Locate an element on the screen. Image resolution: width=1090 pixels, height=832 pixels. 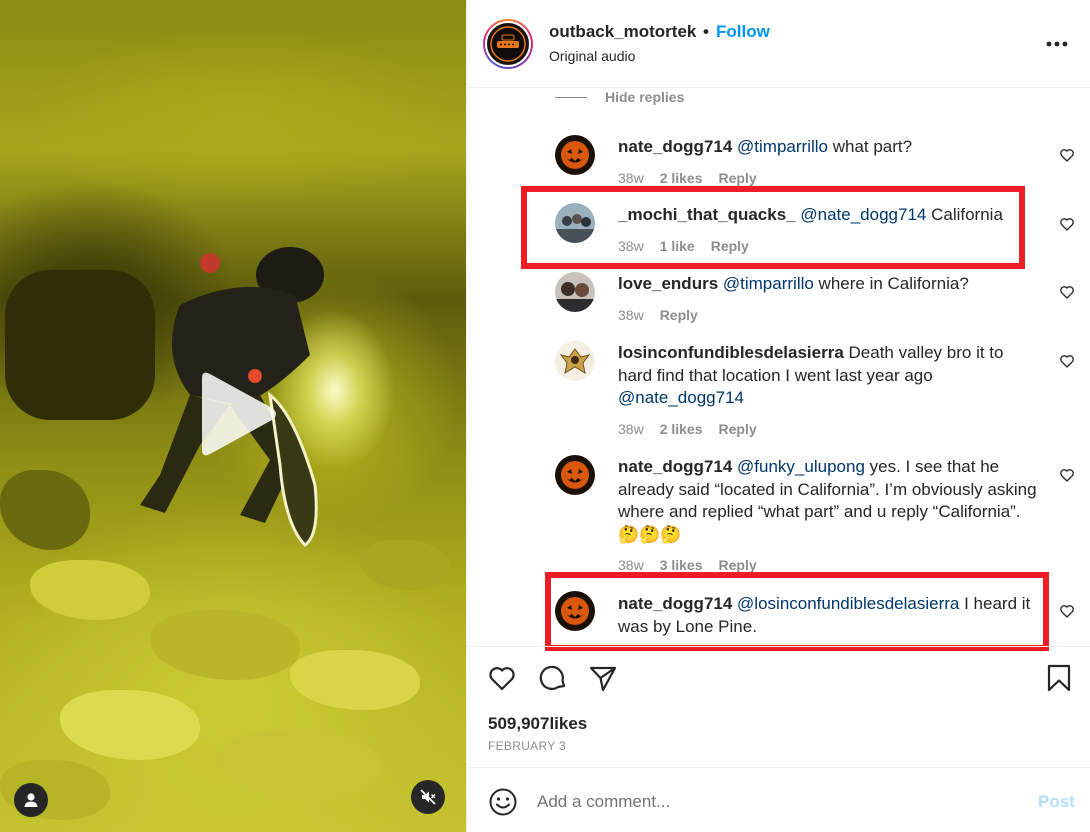
person-glyph is located at coordinates (31, 800).